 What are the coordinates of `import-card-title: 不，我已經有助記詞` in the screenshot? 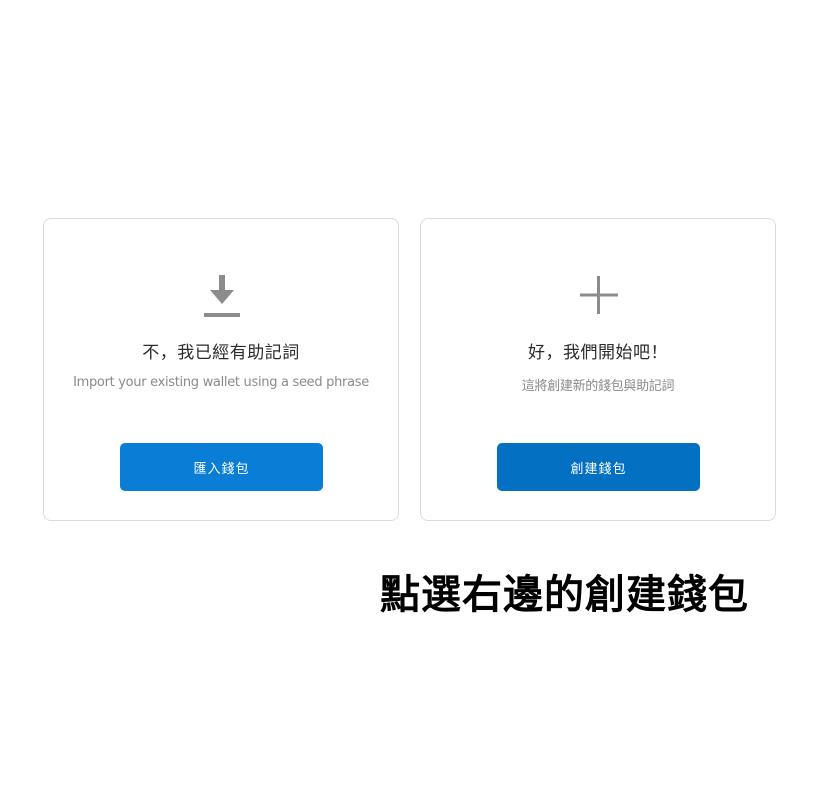 It's located at (221, 353).